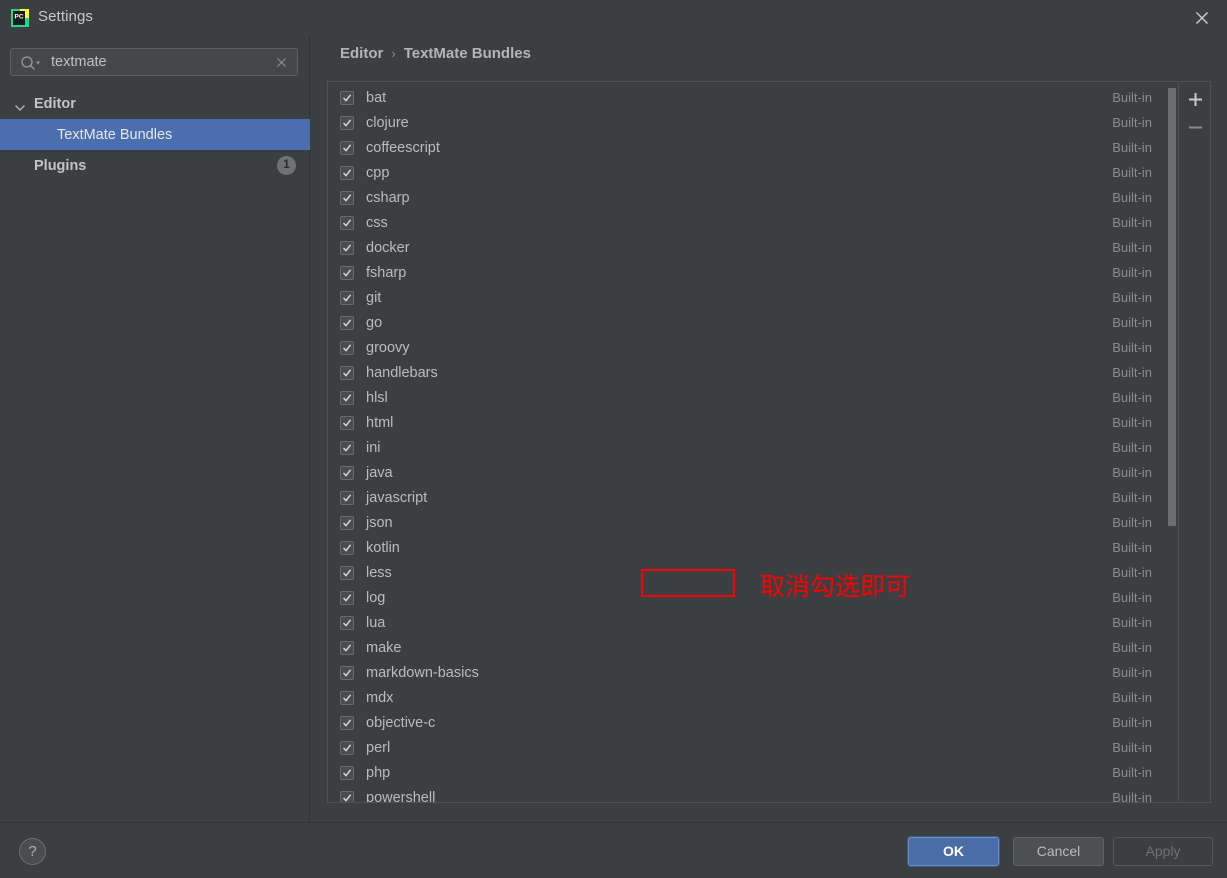 This screenshot has height=878, width=1227. What do you see at coordinates (753, 794) in the screenshot?
I see `table-row: powershell Built-in` at bounding box center [753, 794].